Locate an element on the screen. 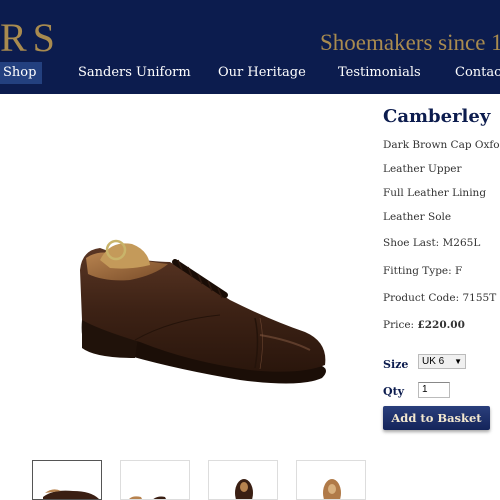 The image size is (500, 500). thumbnail-detail-view is located at coordinates (155, 480).